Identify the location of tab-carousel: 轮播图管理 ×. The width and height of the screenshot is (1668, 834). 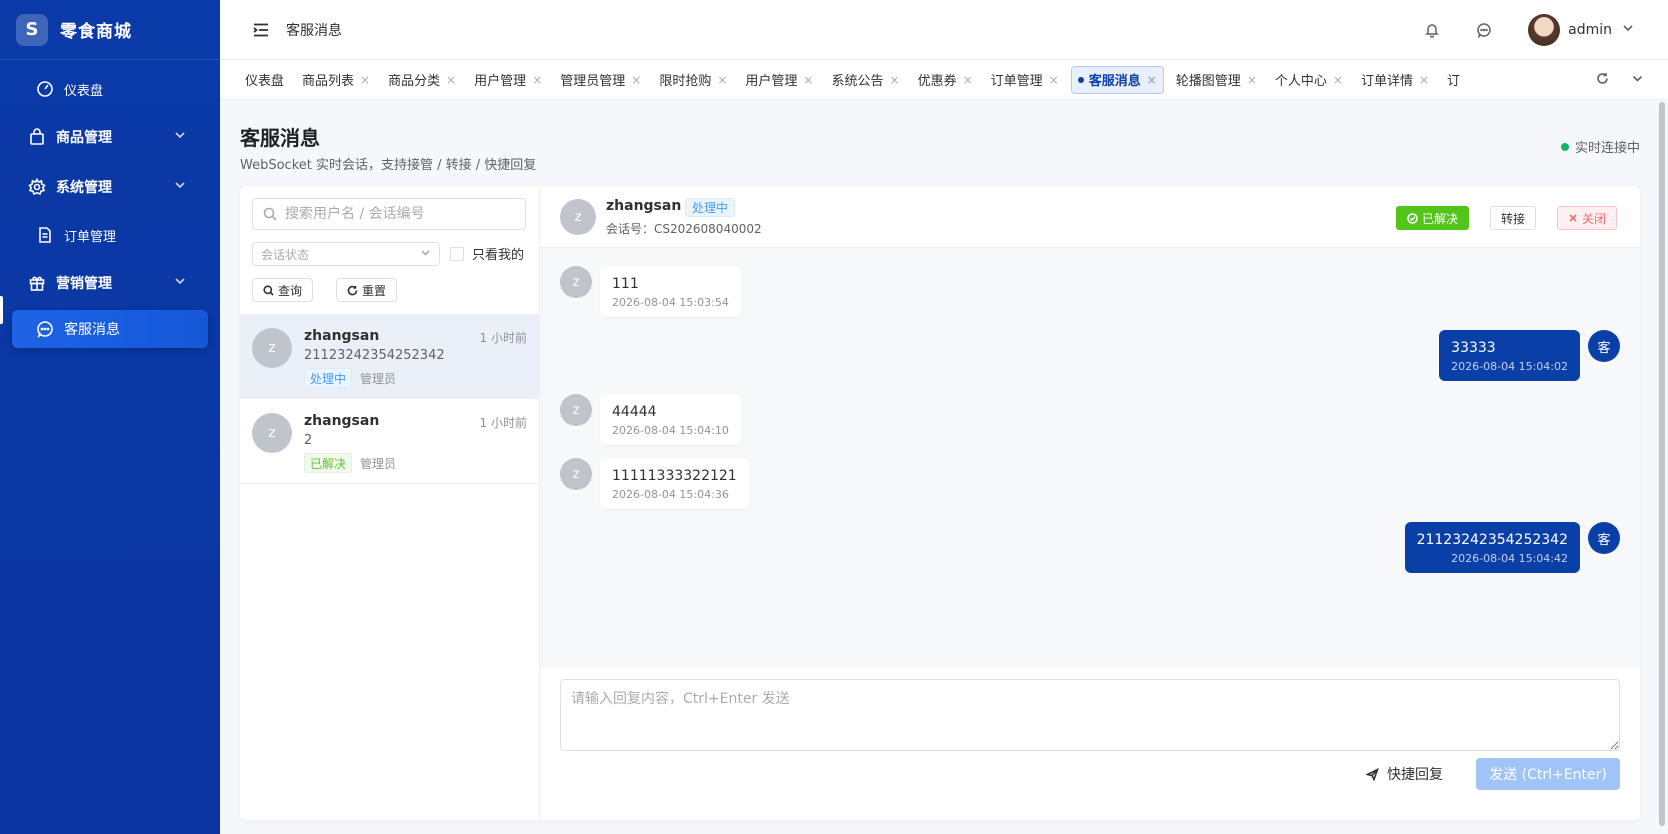
(1216, 80).